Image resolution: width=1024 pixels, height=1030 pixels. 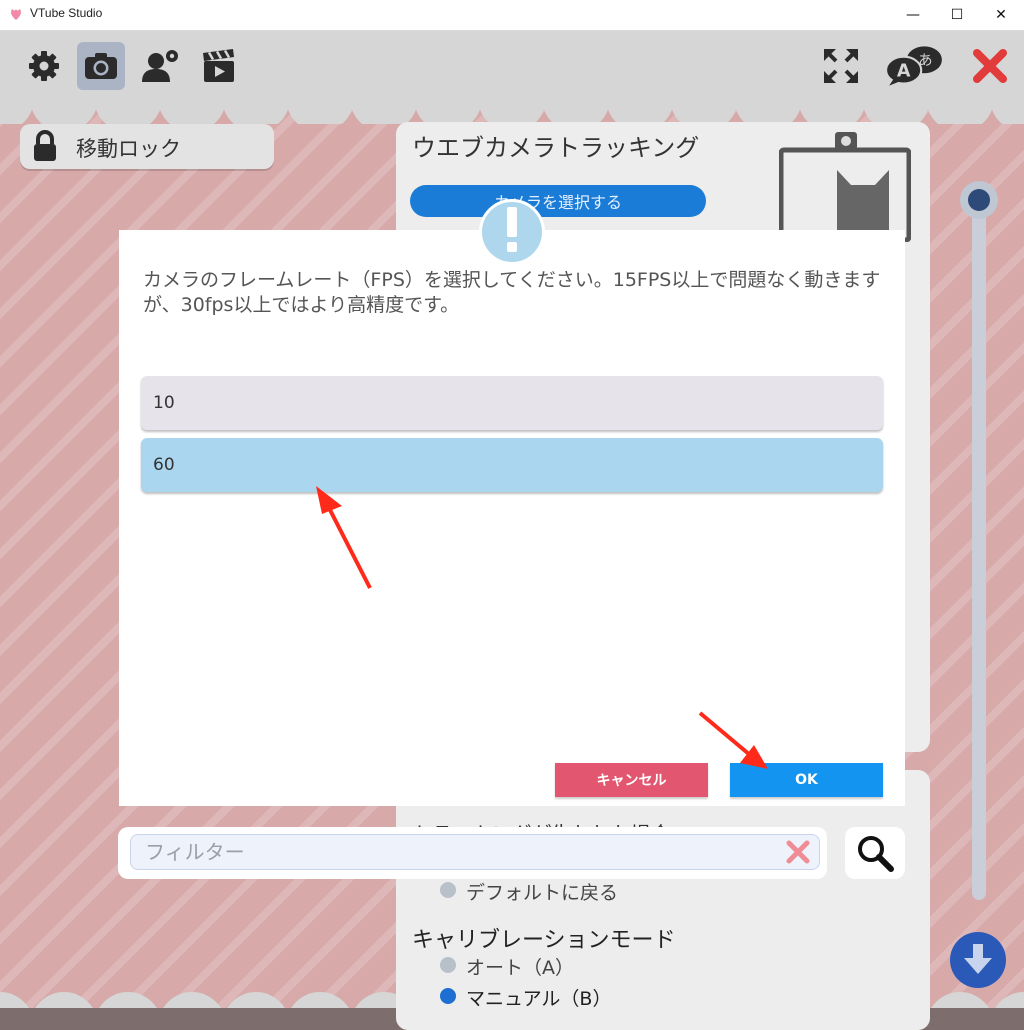 I want to click on auto-mode-label: オート（A）, so click(x=520, y=968).